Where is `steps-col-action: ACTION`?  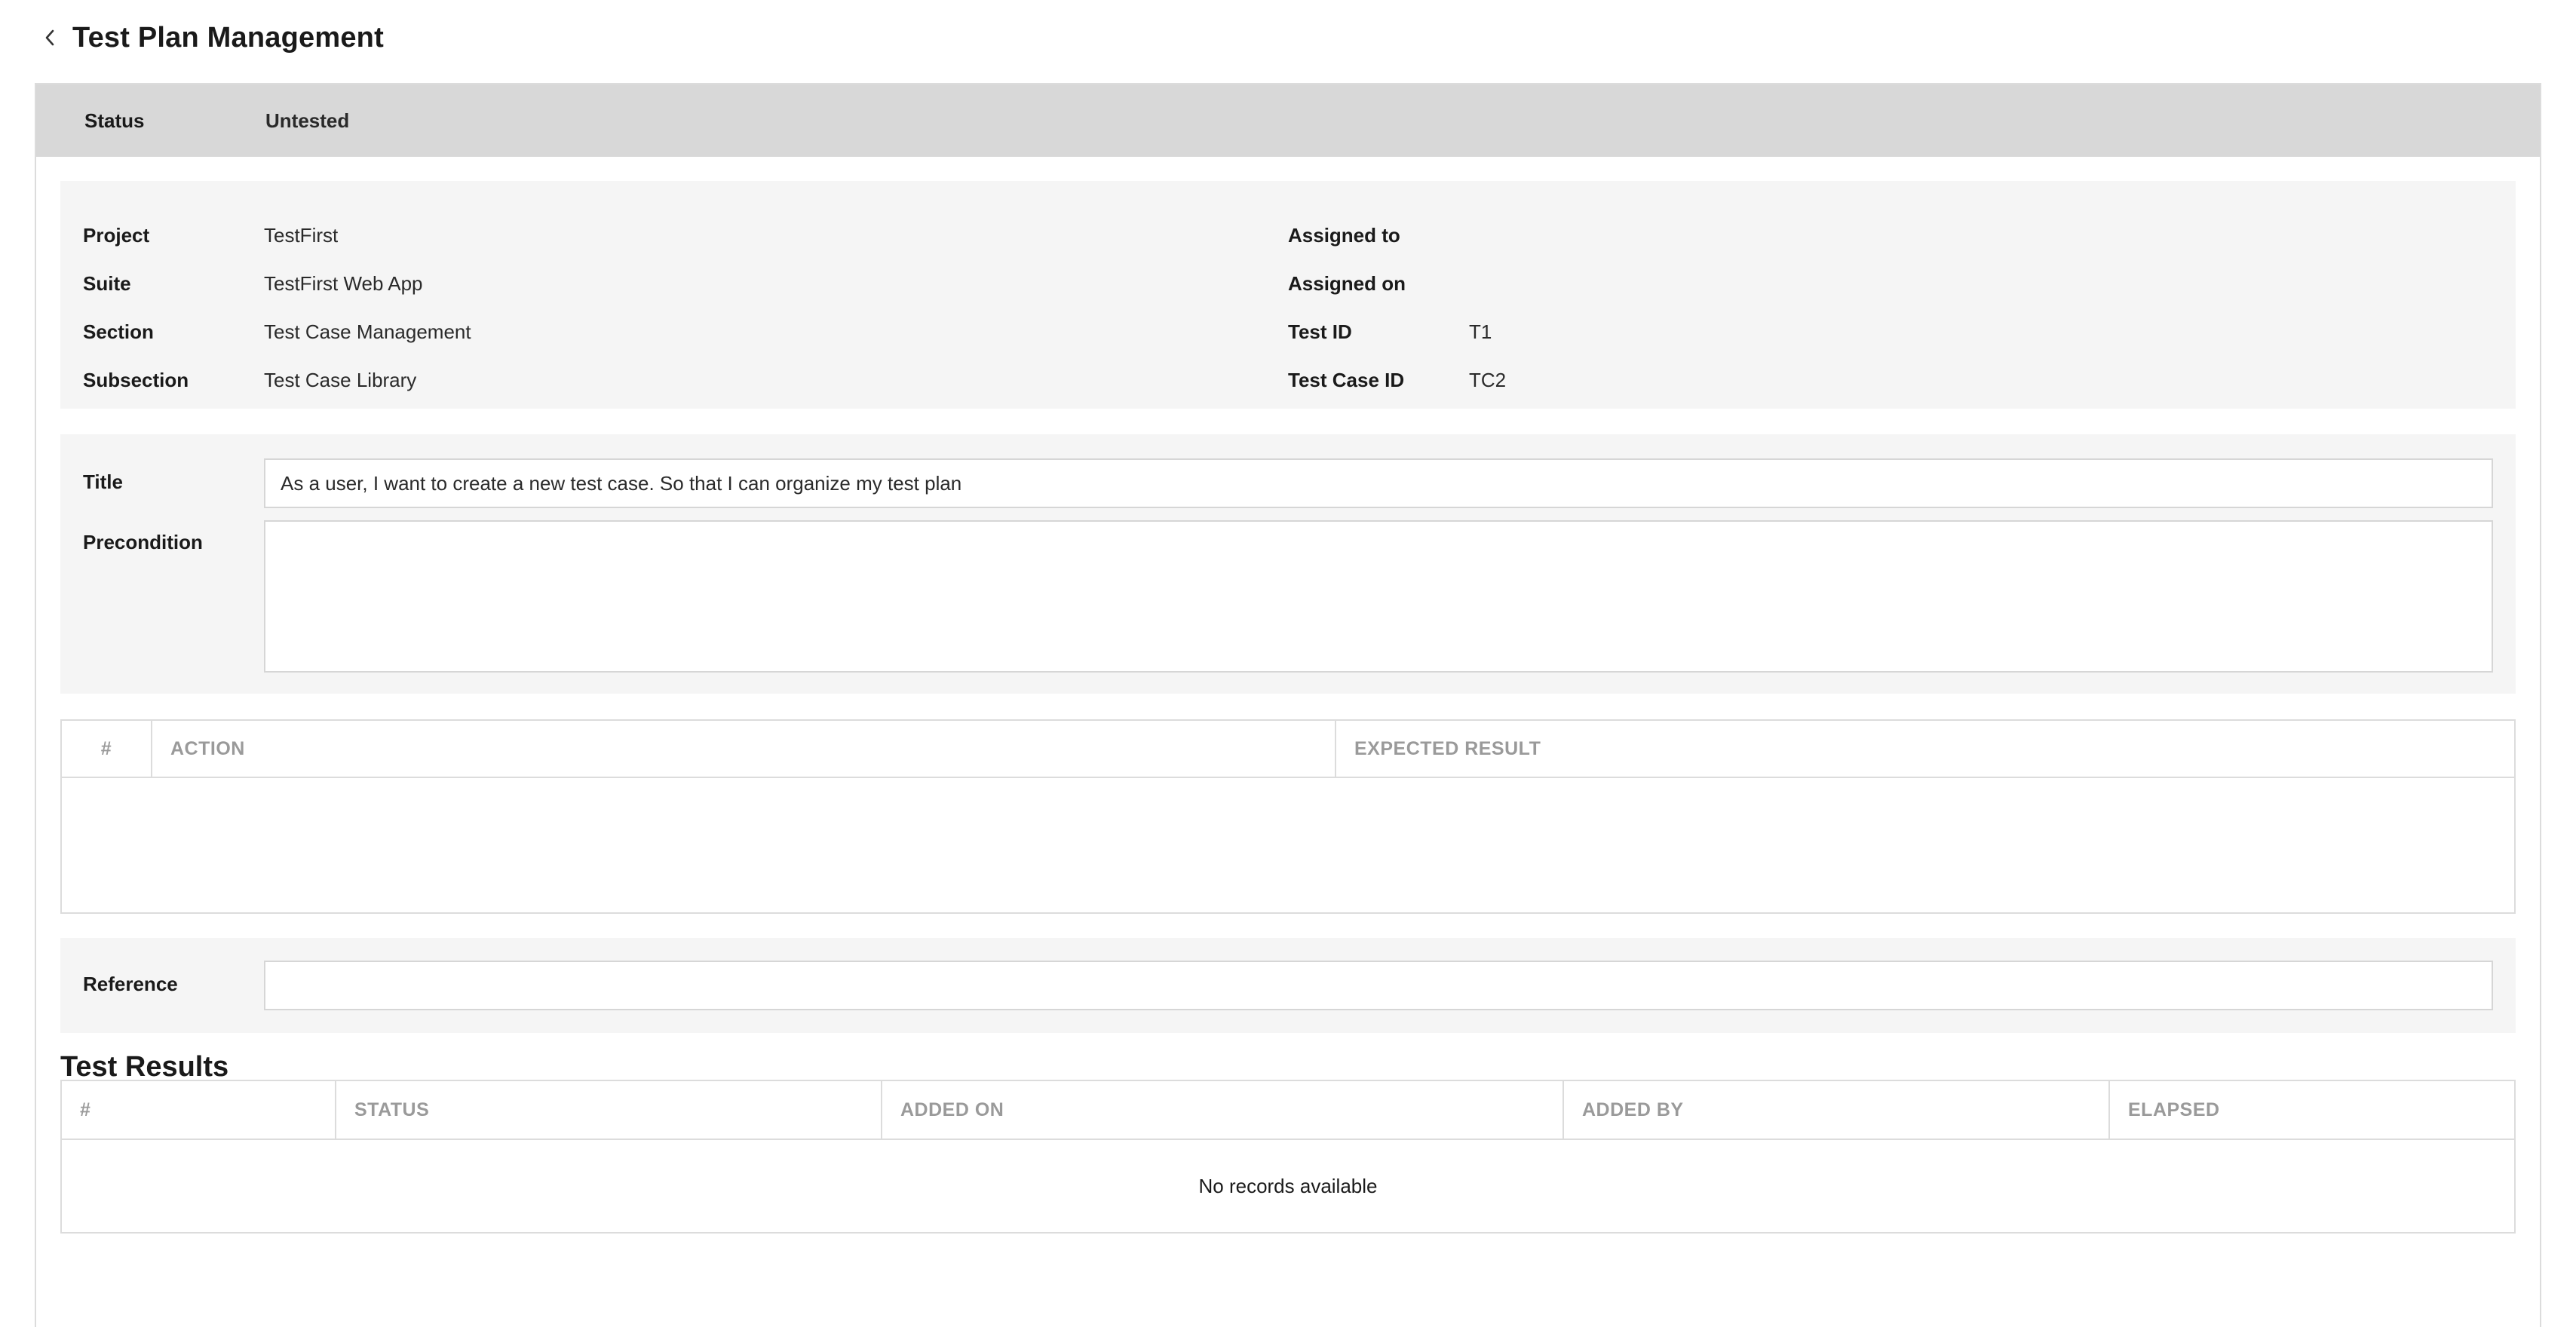 steps-col-action: ACTION is located at coordinates (743, 749).